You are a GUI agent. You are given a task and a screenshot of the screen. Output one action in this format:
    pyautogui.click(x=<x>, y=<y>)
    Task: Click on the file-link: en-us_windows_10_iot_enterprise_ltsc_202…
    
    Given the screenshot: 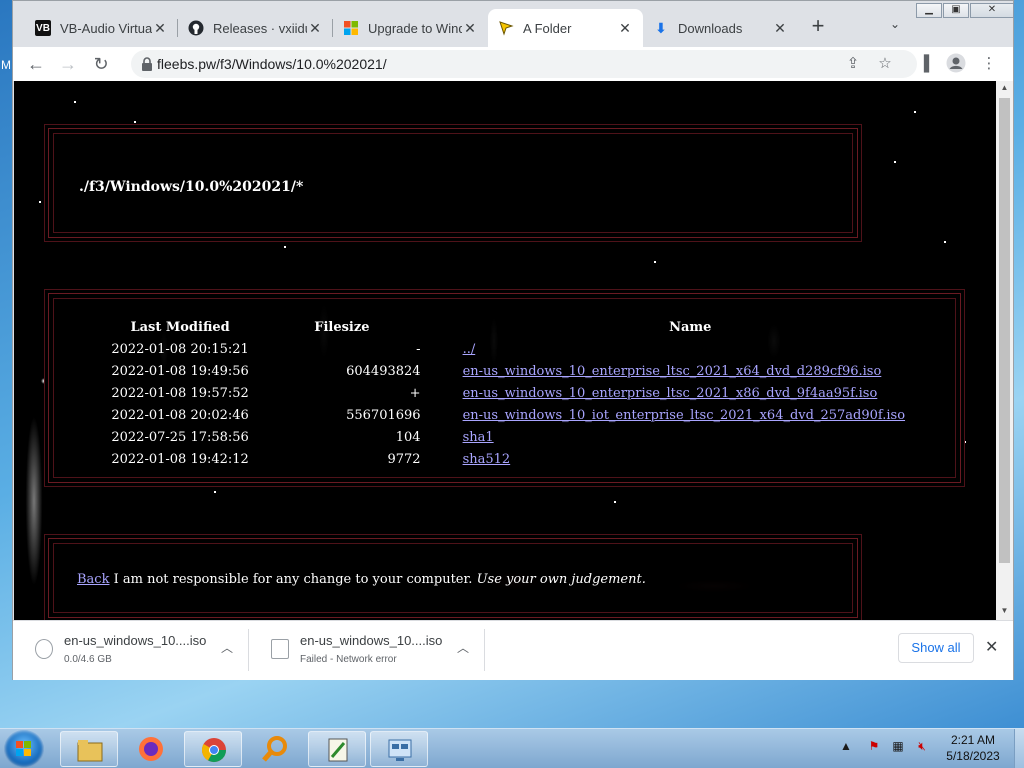 What is the action you would take?
    pyautogui.click(x=684, y=415)
    